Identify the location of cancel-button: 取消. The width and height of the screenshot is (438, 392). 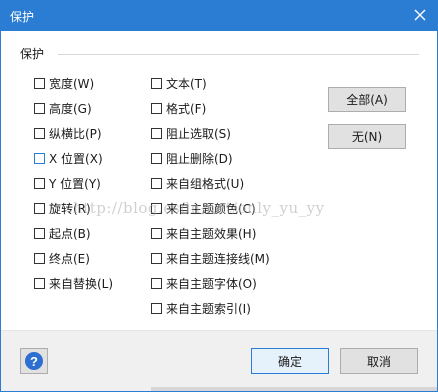
(379, 361).